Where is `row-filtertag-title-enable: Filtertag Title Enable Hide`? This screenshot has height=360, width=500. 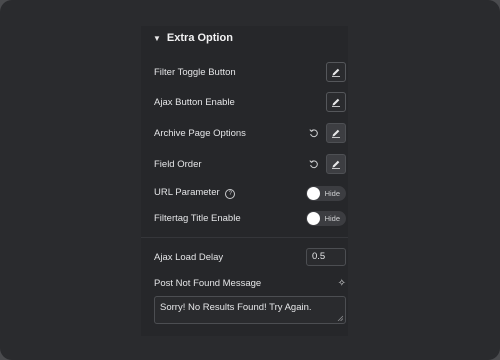 row-filtertag-title-enable: Filtertag Title Enable Hide is located at coordinates (250, 218).